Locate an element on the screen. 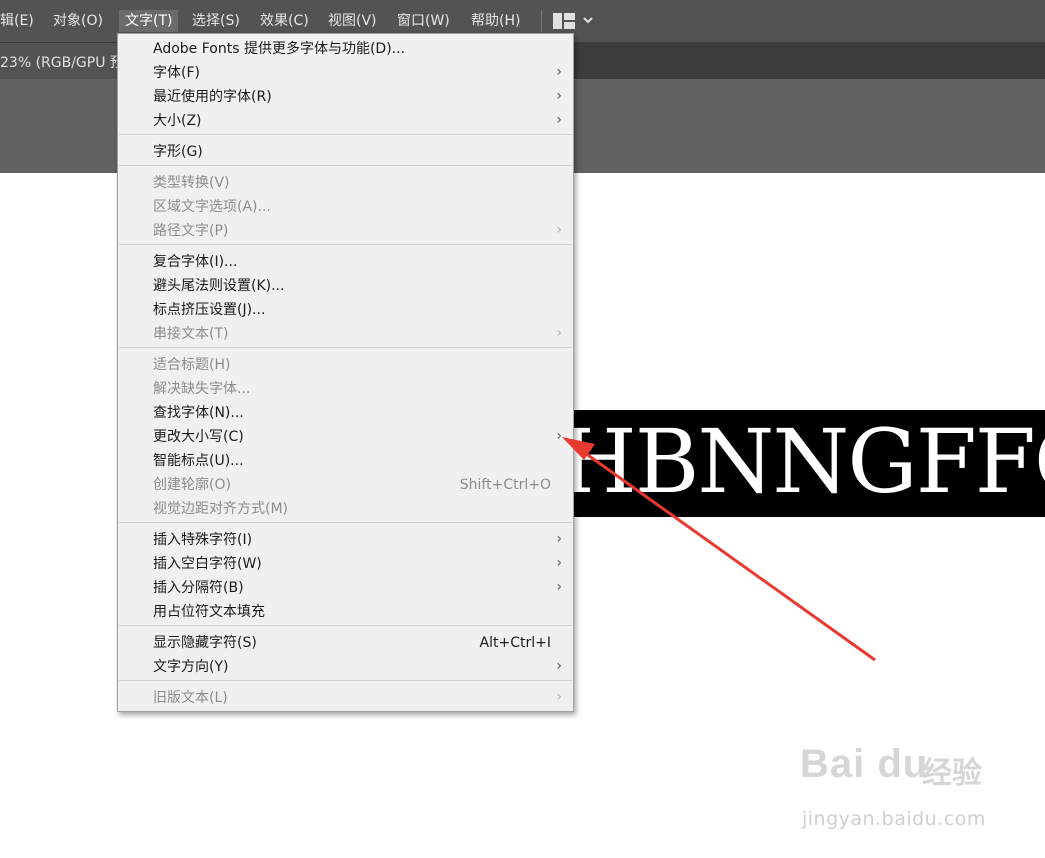 This screenshot has width=1045, height=858. watermark-title: 经验 is located at coordinates (952, 773).